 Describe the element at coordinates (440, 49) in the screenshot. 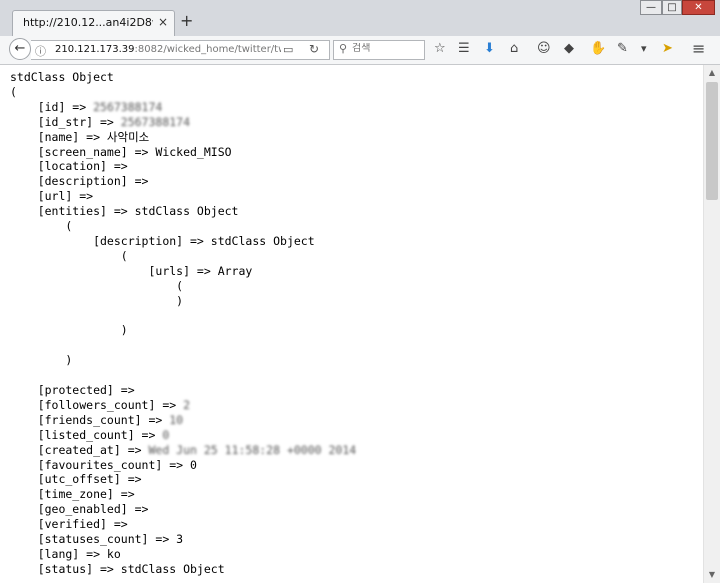

I see `bookmark-star-icon: ☆` at that location.